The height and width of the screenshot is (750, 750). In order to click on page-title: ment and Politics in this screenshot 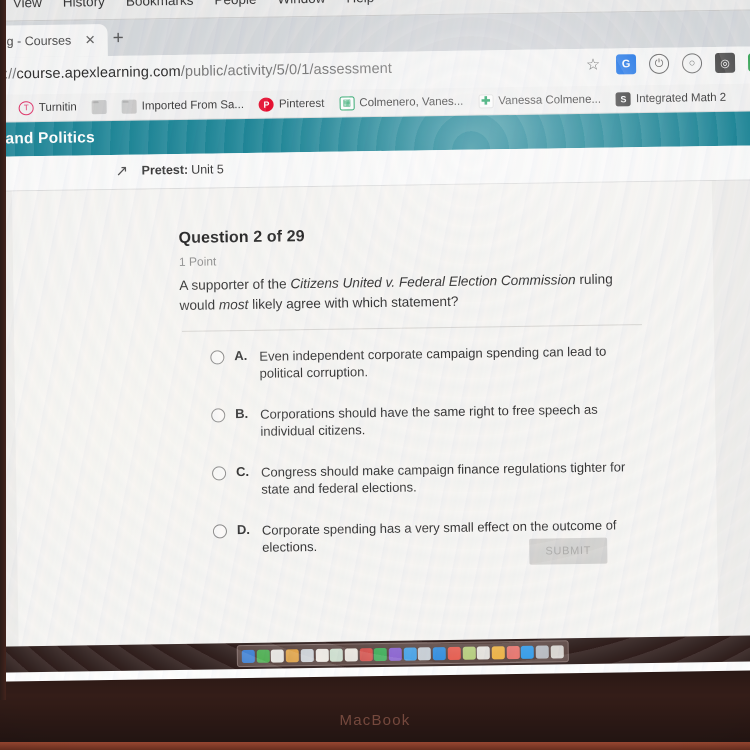, I will do `click(47, 138)`.